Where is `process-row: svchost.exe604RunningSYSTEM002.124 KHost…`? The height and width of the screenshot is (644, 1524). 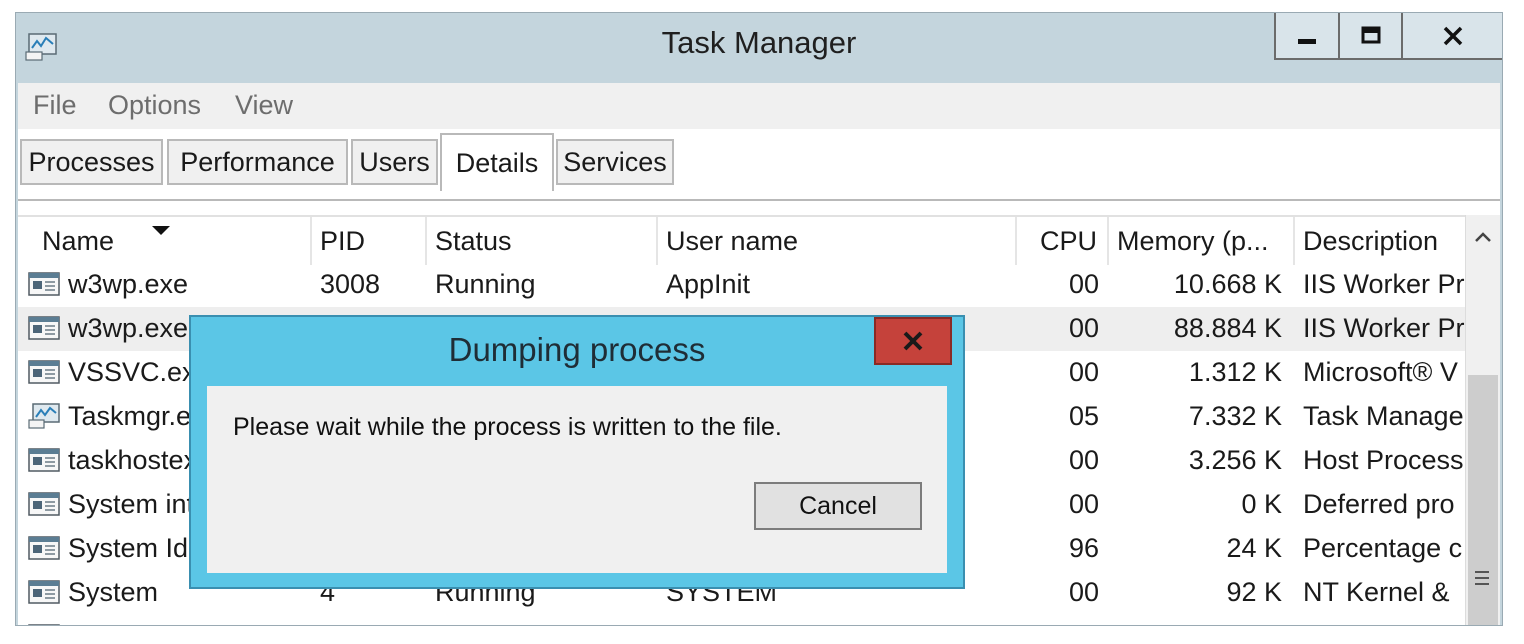 process-row: svchost.exe604RunningSYSTEM002.124 KHost… is located at coordinates (742, 620).